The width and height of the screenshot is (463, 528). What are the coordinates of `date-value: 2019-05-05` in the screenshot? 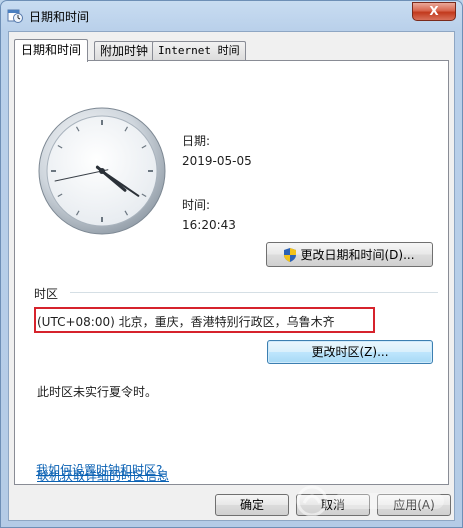 It's located at (217, 161).